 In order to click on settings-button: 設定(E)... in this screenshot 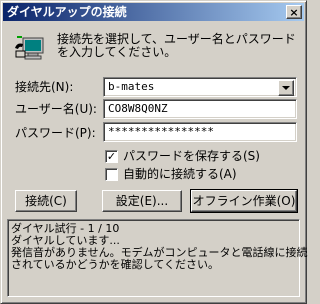, I will do `click(142, 201)`.